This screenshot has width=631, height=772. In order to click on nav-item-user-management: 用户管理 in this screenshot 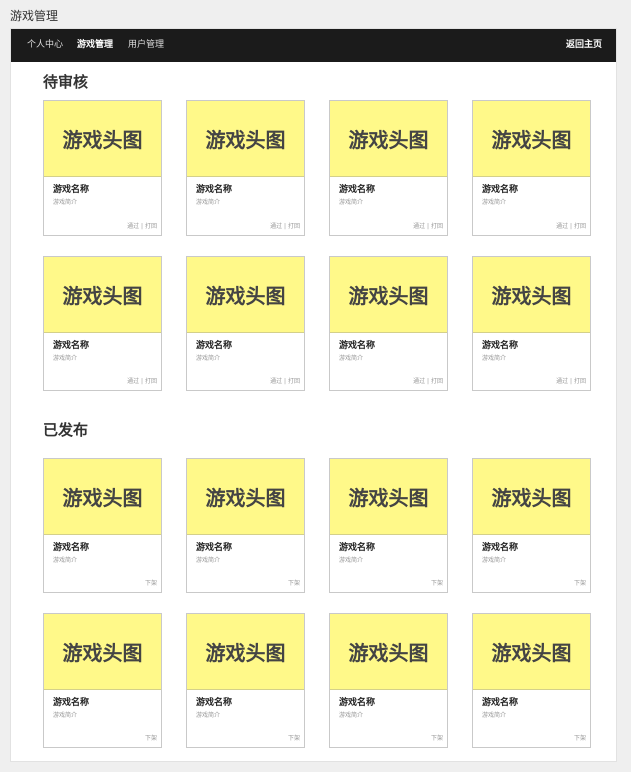, I will do `click(146, 45)`.